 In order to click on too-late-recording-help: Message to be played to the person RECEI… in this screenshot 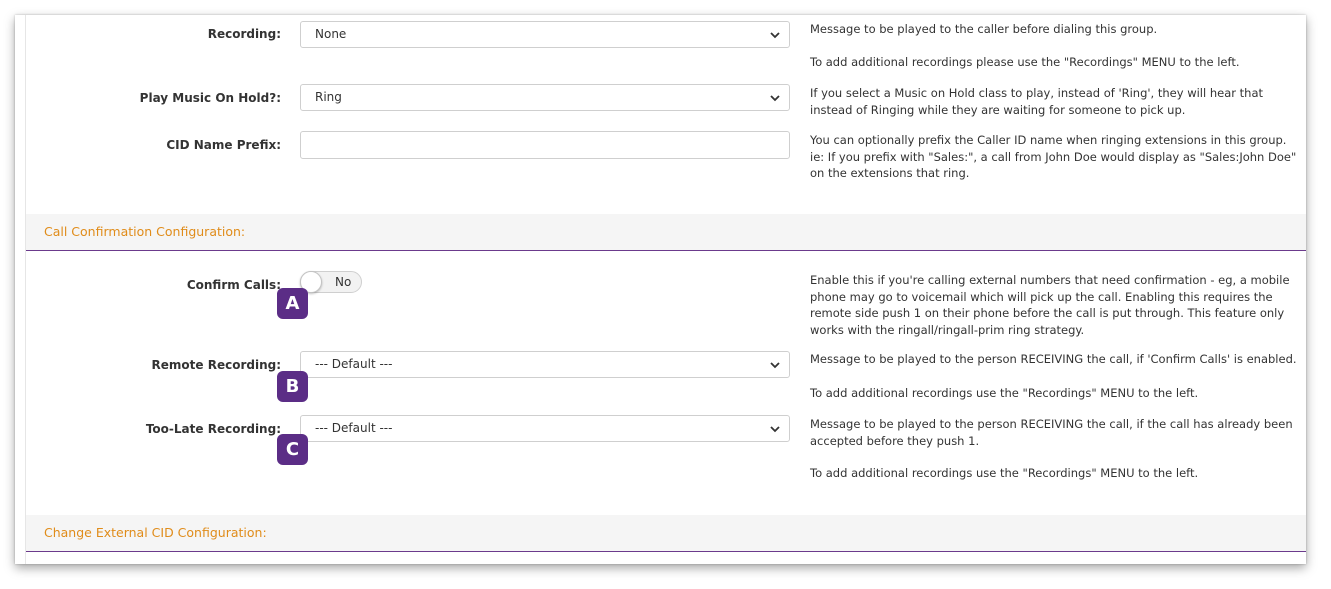, I will do `click(1056, 449)`.